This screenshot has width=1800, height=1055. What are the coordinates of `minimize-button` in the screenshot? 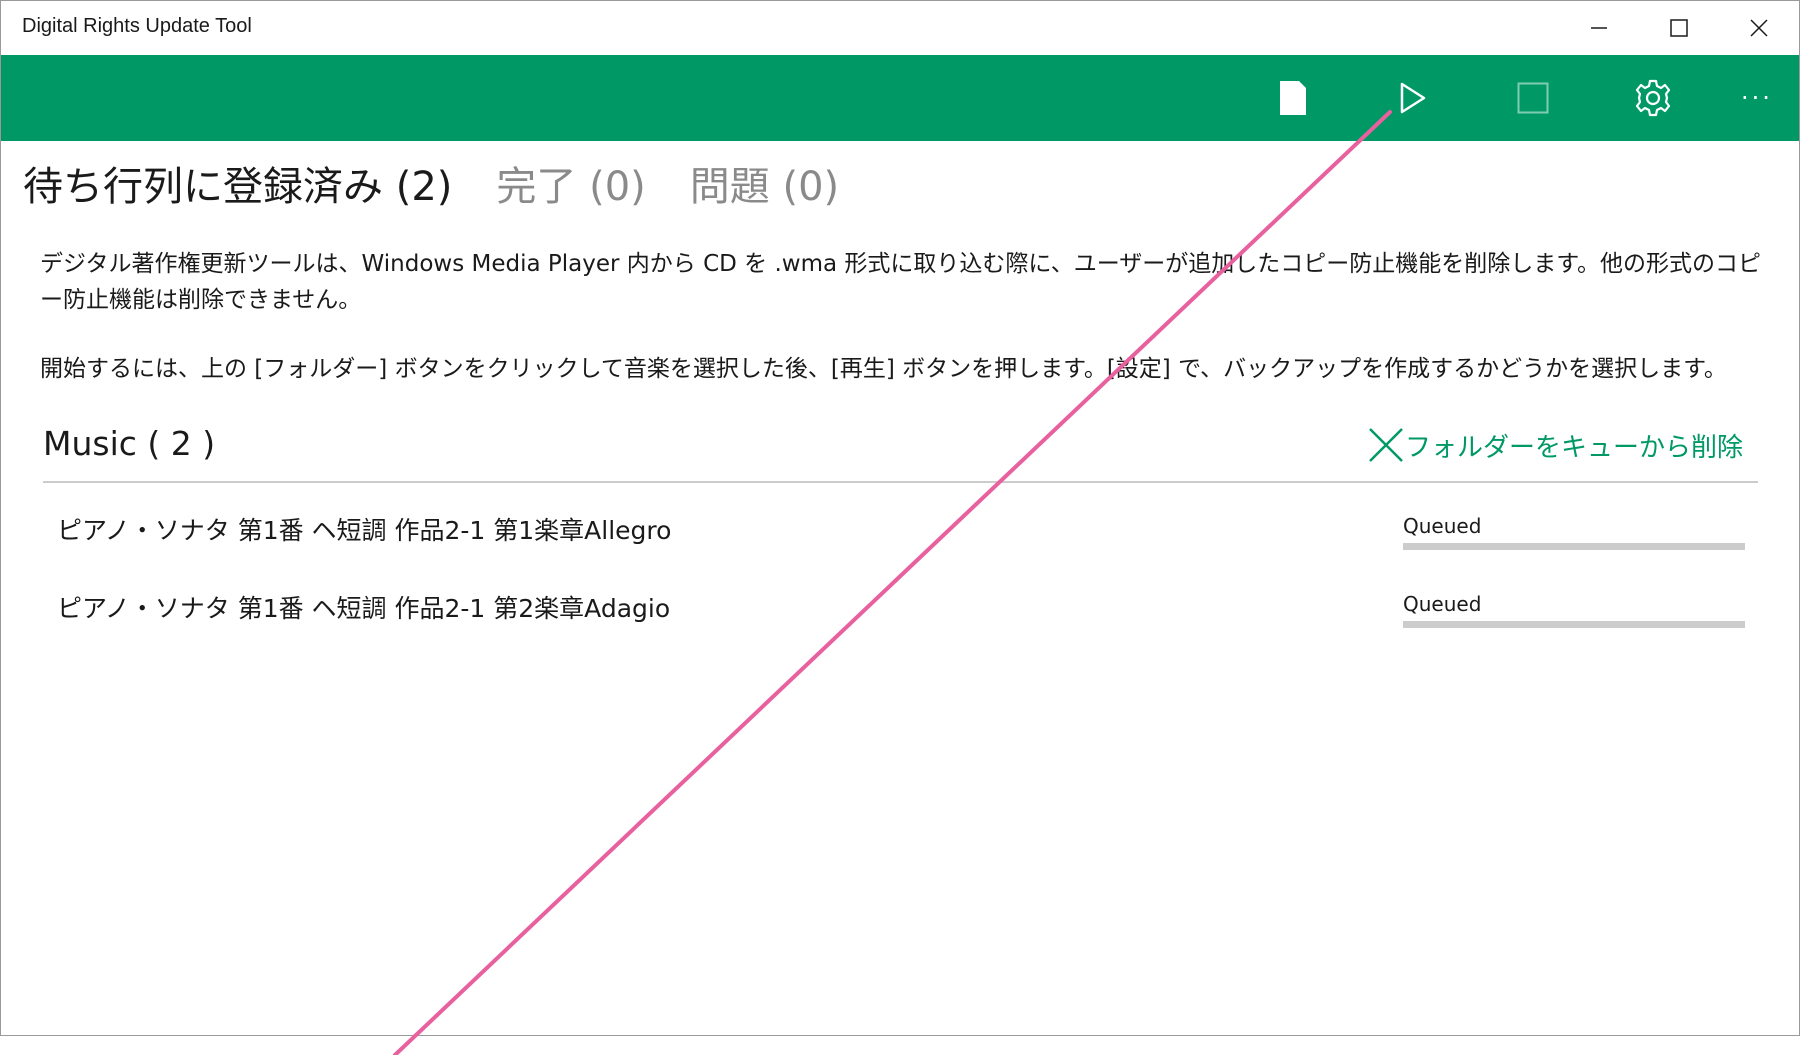 It's located at (1599, 28).